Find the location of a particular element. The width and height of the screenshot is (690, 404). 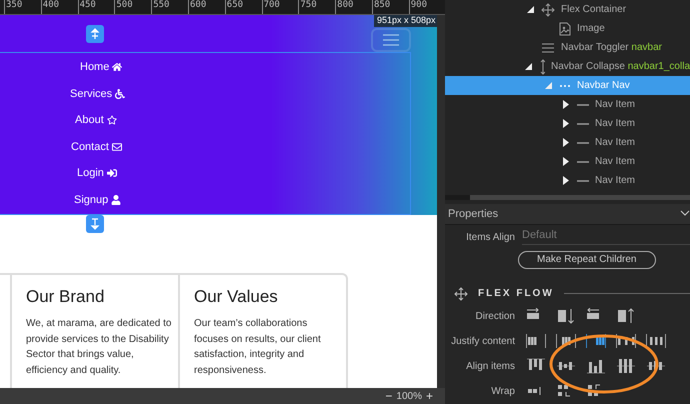

vertical-arrow-icon is located at coordinates (542, 66).